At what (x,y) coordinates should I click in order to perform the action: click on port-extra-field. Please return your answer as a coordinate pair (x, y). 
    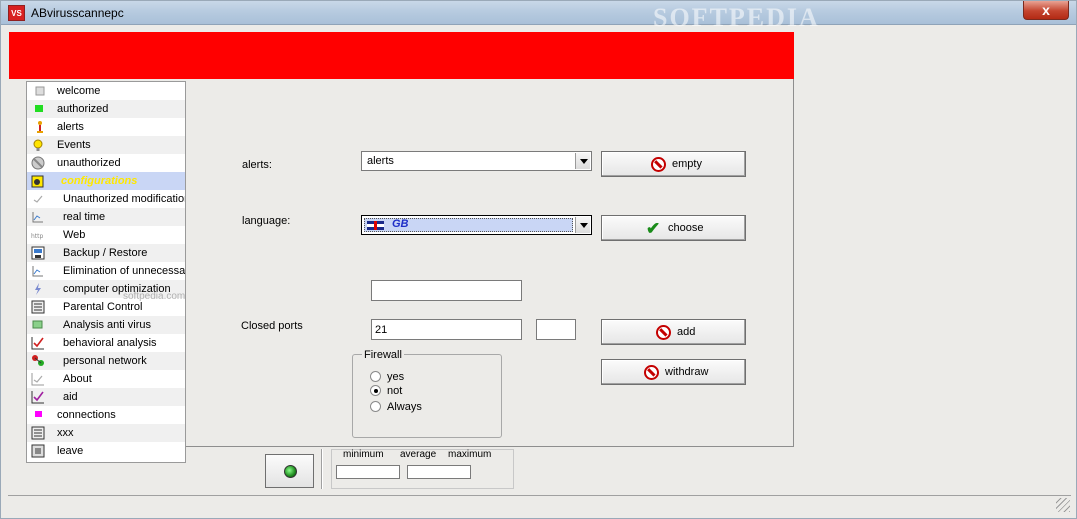
    Looking at the image, I should click on (556, 329).